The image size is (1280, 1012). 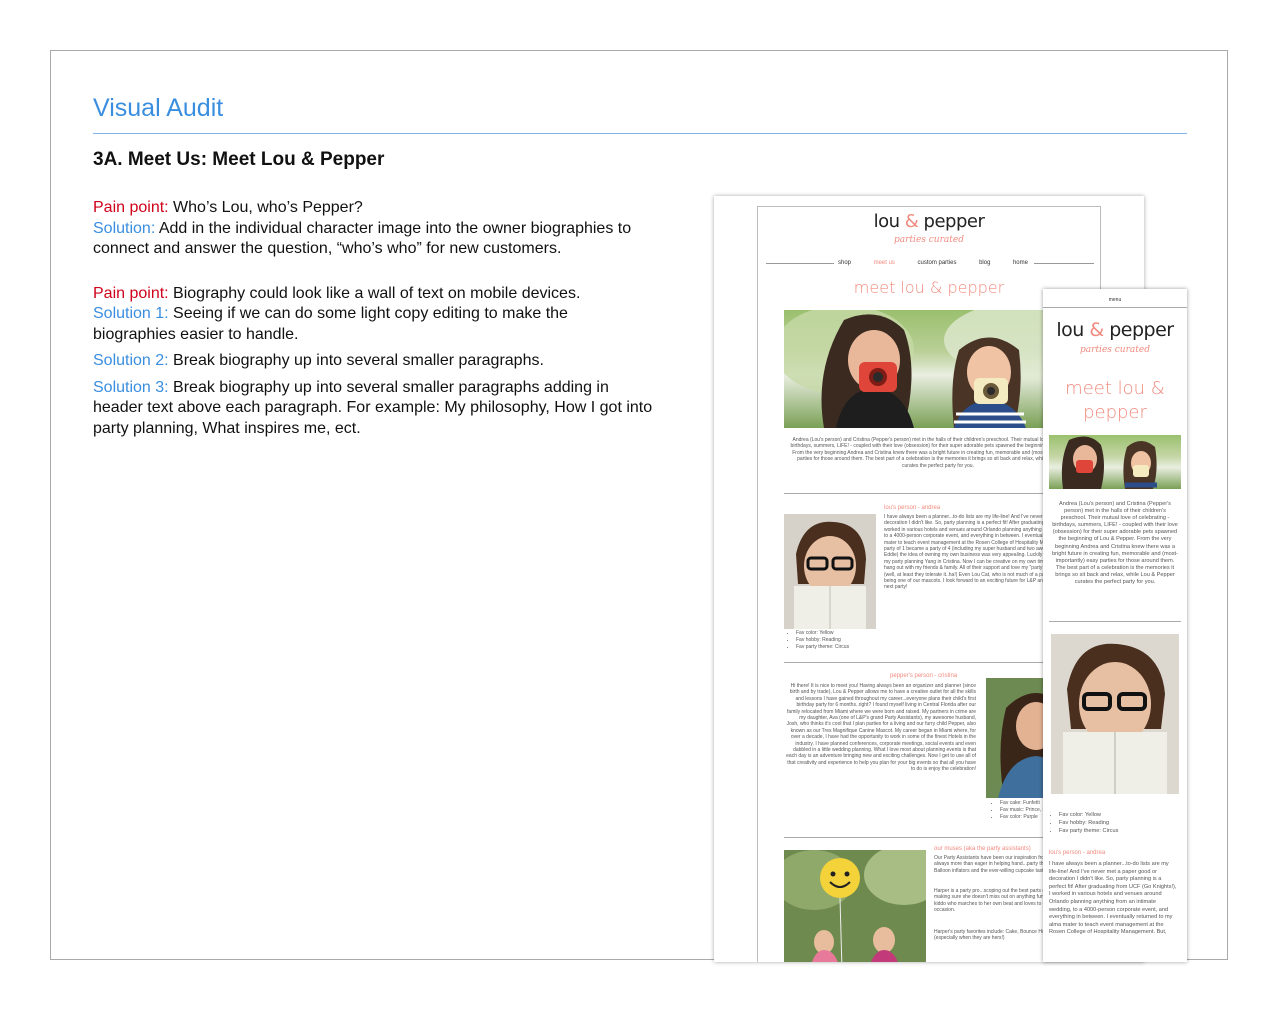 I want to click on nav-item-blog: blog, so click(x=984, y=263).